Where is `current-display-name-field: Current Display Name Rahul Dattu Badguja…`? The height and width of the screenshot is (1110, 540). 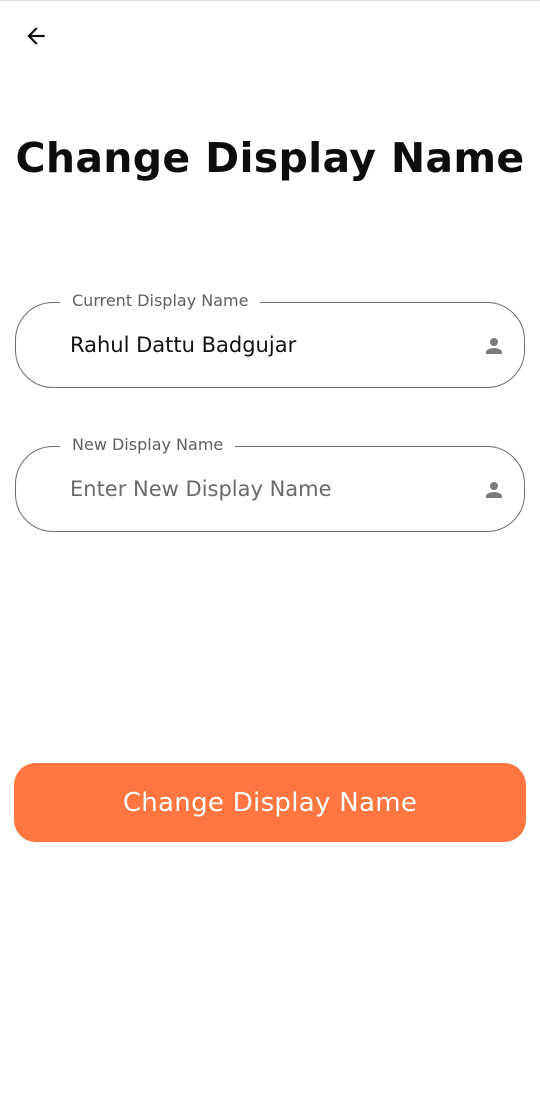
current-display-name-field: Current Display Name Rahul Dattu Badguja… is located at coordinates (270, 338).